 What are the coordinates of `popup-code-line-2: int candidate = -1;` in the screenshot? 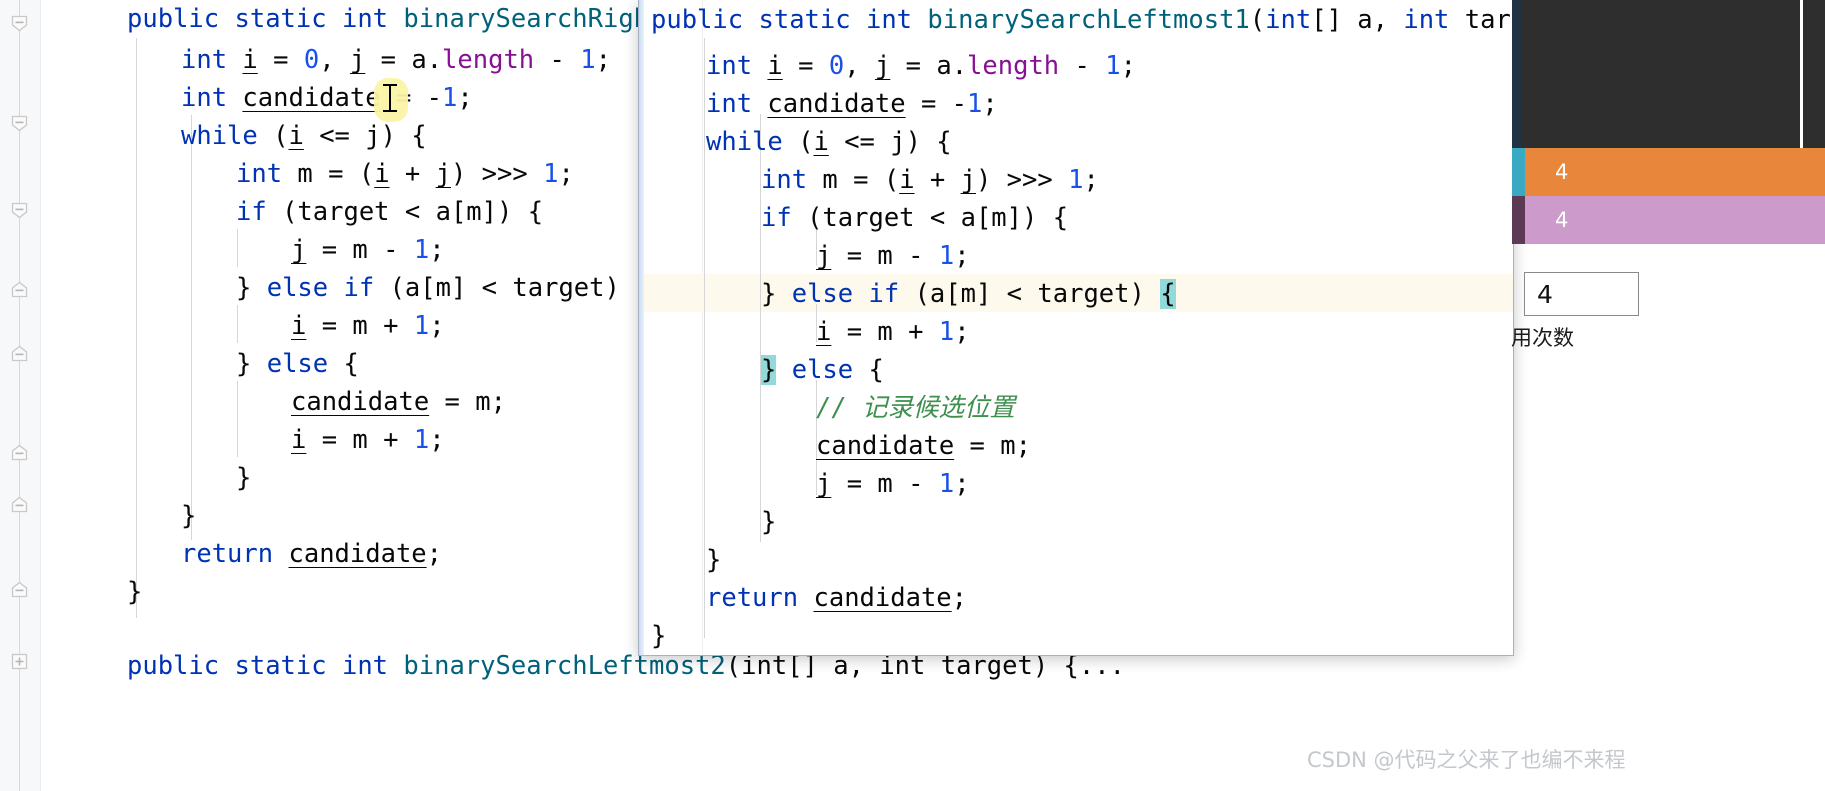 It's located at (852, 104).